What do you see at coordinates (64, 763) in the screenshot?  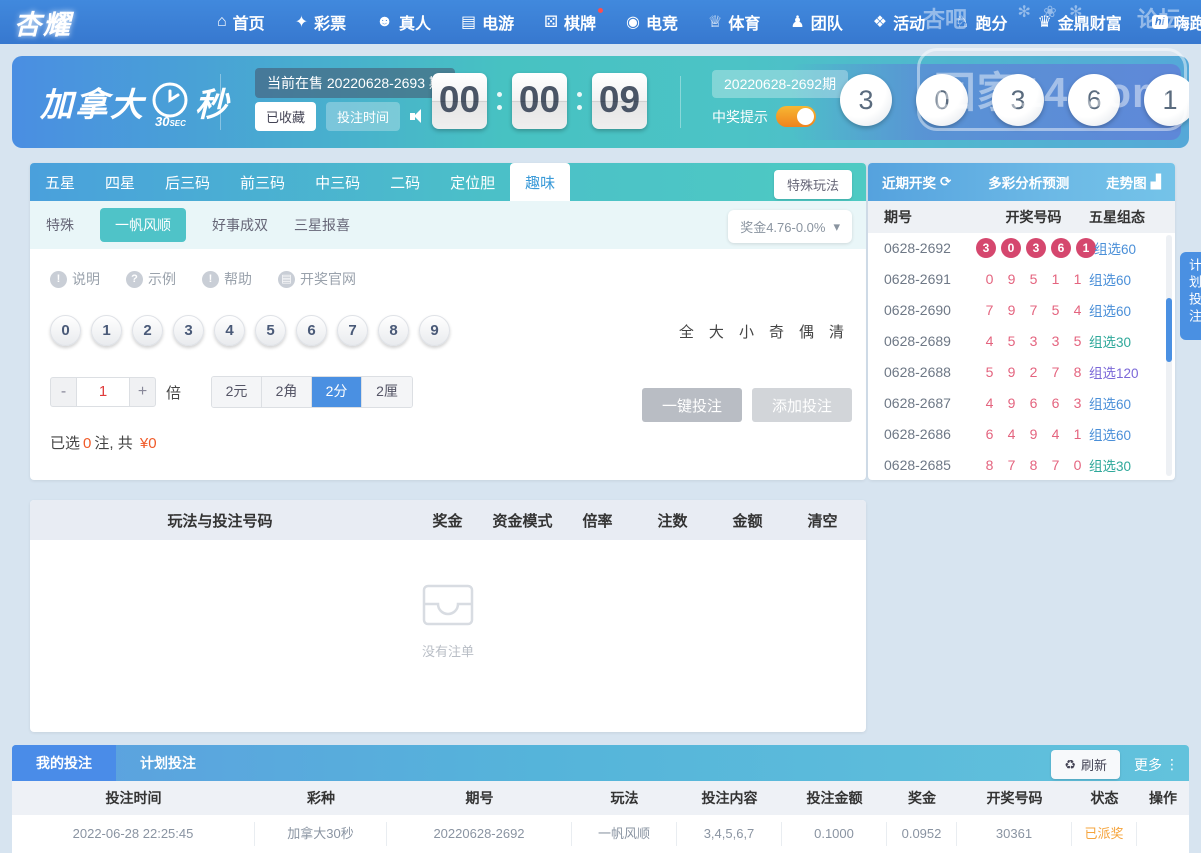 I see `tab-my-bets: 我的投注` at bounding box center [64, 763].